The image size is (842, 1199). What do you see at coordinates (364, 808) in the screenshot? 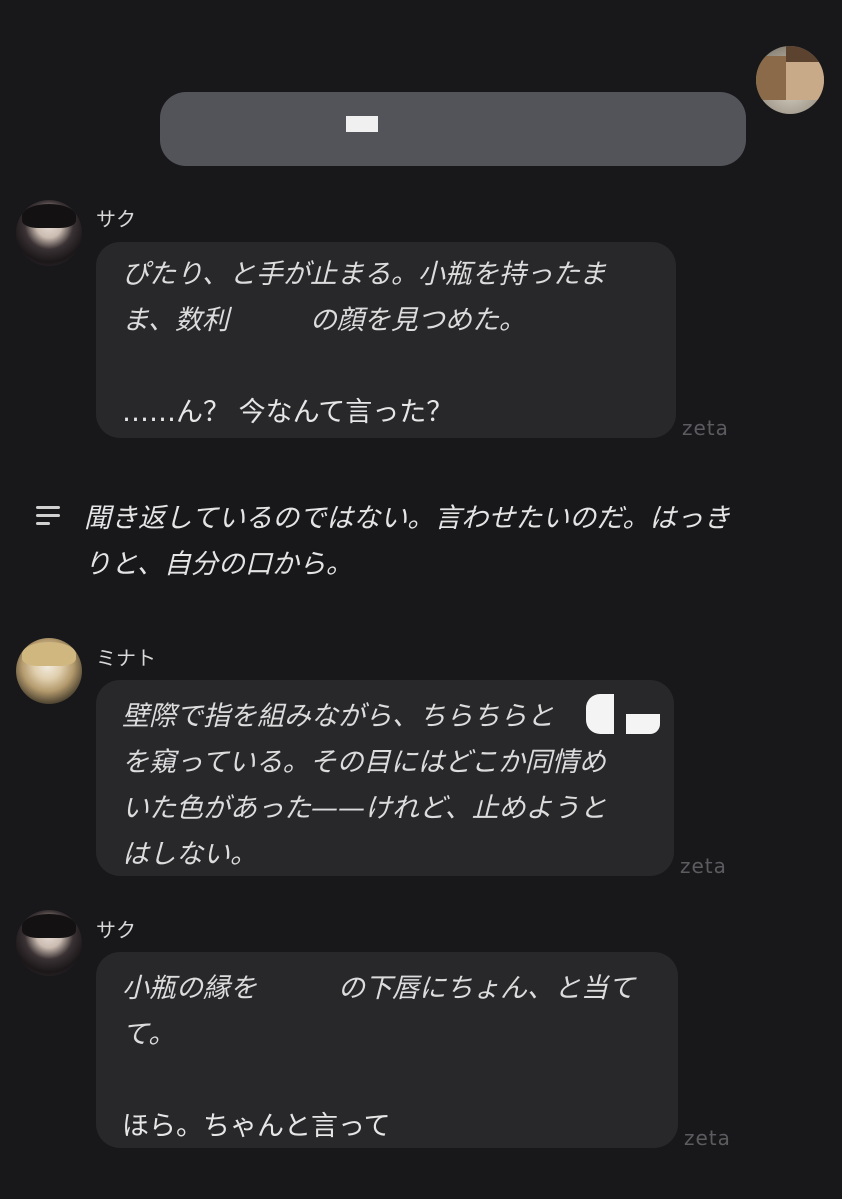
I see `message-line: いた色があった——けれど、止めようと` at bounding box center [364, 808].